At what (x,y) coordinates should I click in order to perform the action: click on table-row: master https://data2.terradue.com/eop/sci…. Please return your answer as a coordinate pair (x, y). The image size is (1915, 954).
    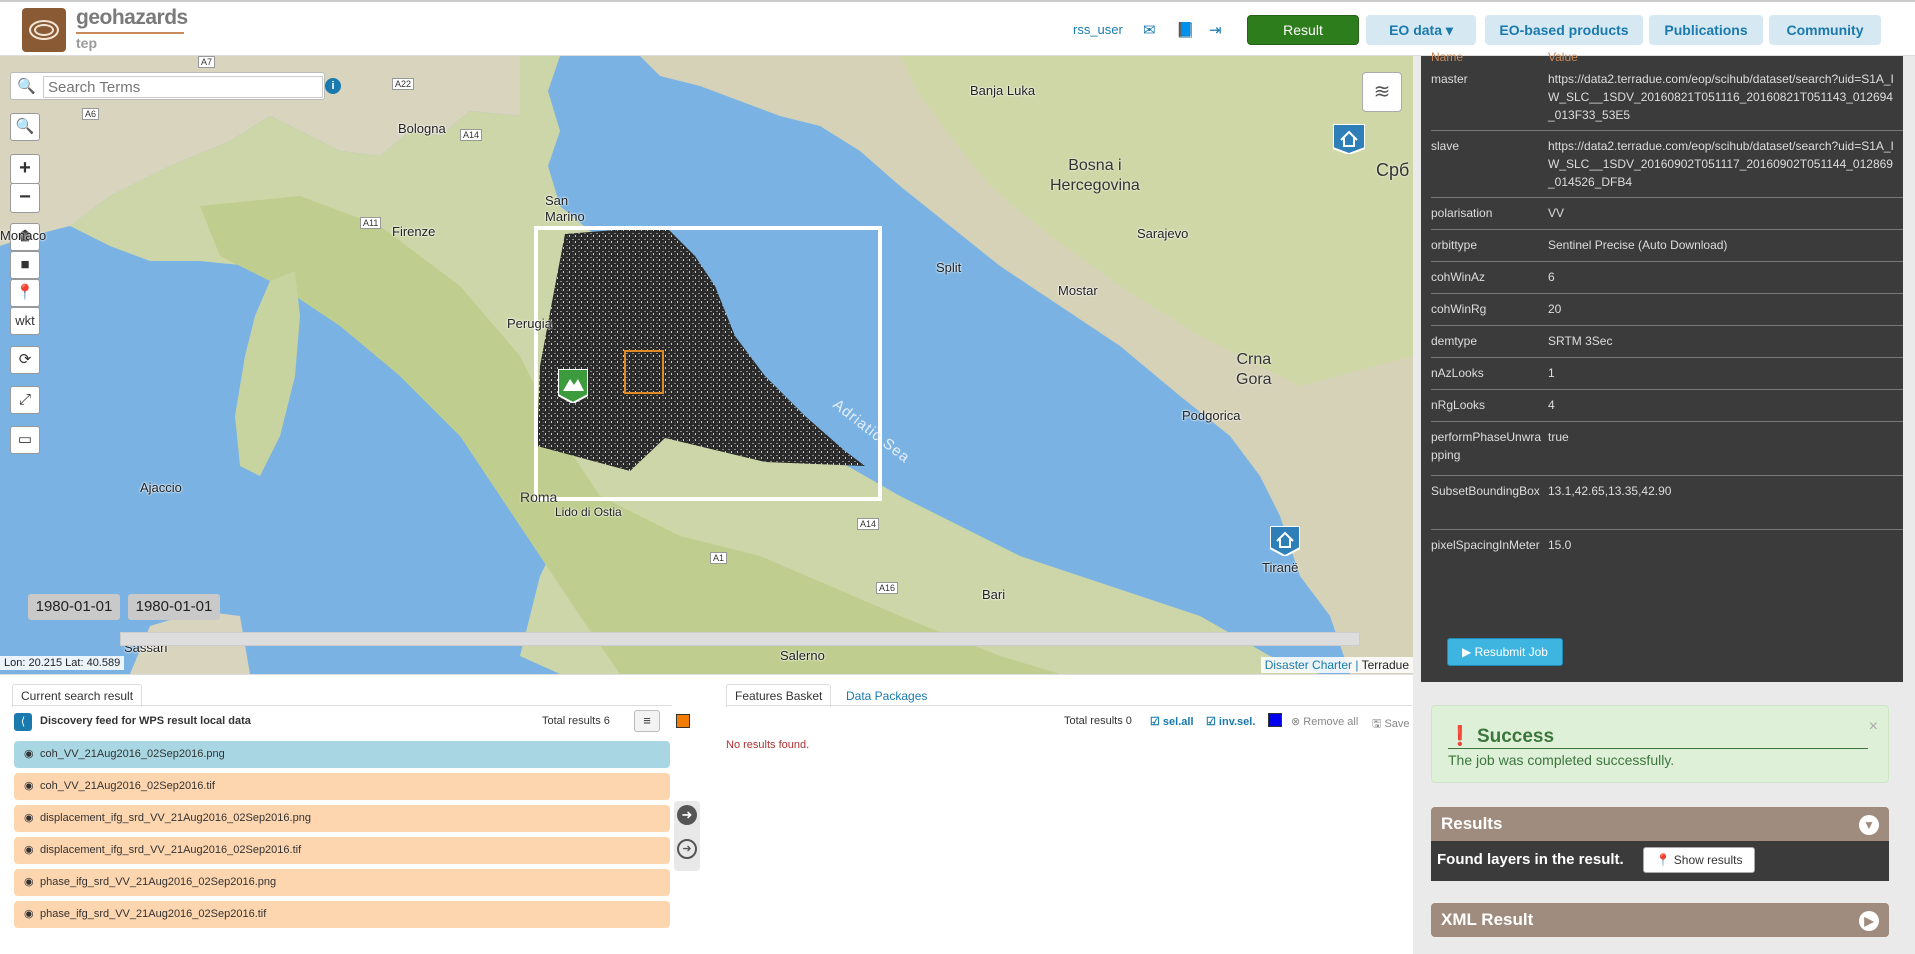
    Looking at the image, I should click on (1667, 97).